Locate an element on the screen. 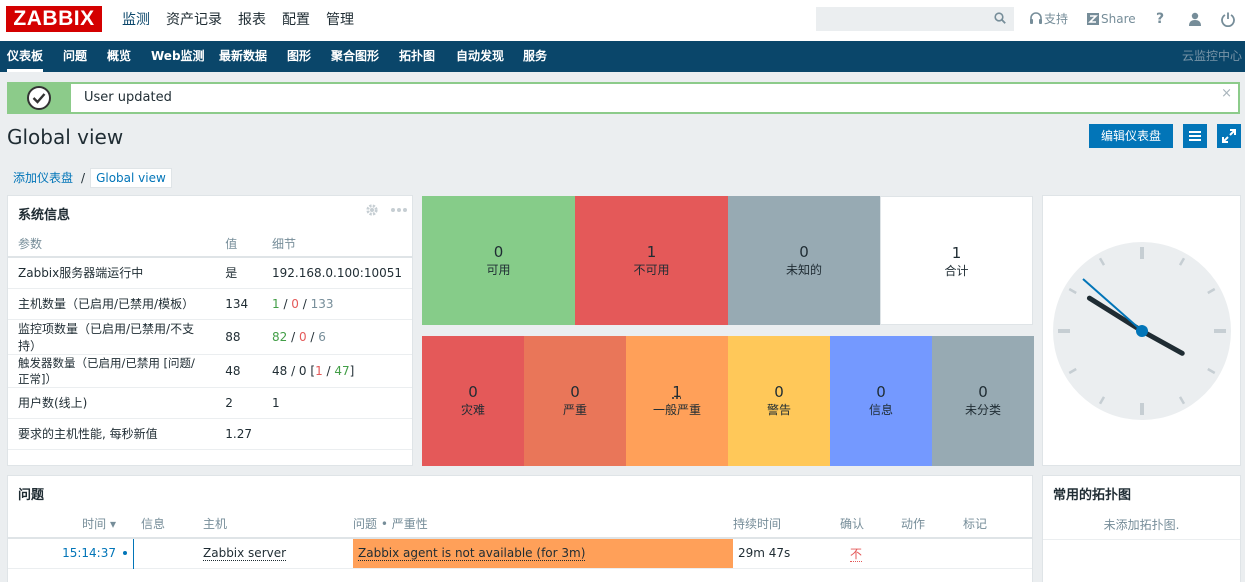  column-header: 值 is located at coordinates (238, 244).